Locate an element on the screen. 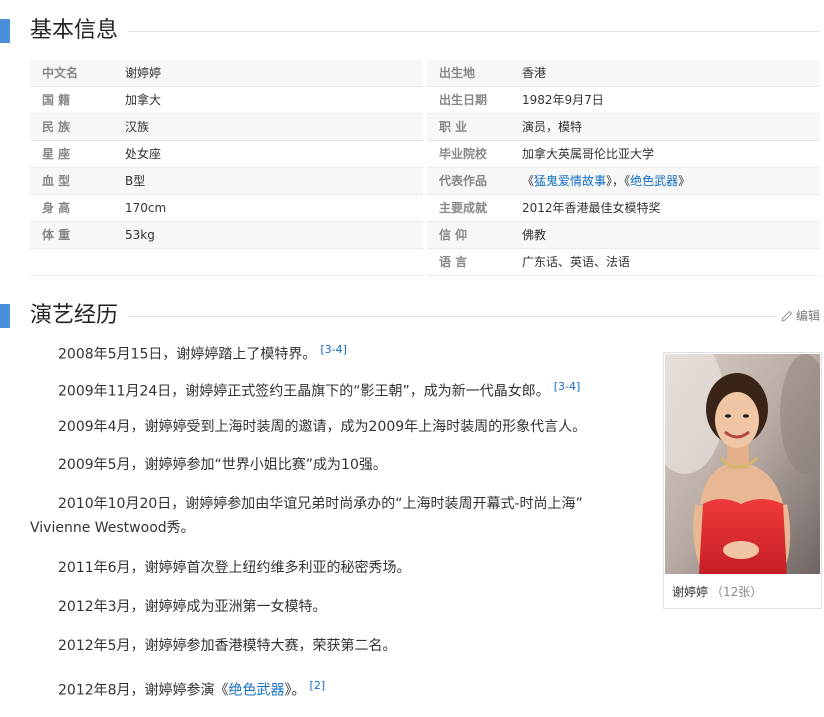 The image size is (824, 717). info-value: 加拿大 is located at coordinates (143, 100).